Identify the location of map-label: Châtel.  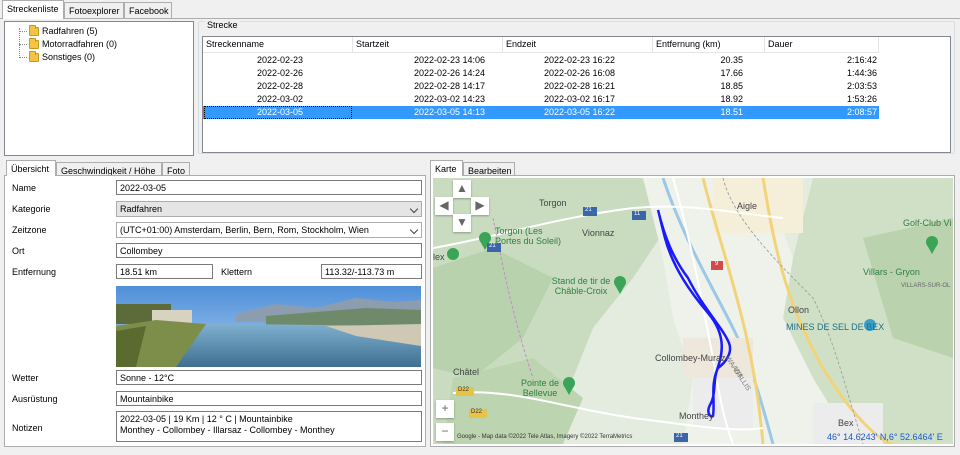
(466, 372).